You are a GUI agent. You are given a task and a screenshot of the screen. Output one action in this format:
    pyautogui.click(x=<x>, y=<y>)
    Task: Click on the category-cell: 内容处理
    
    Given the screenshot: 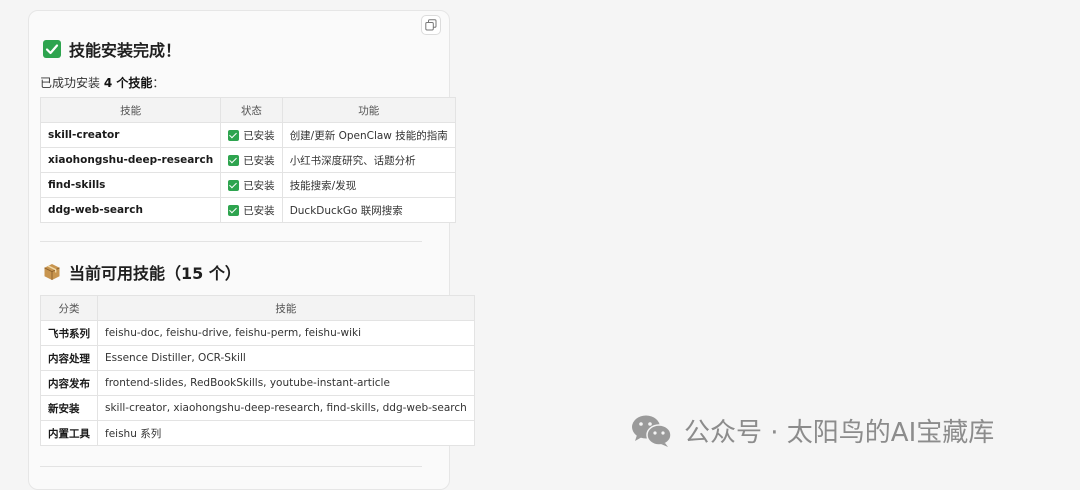 What is the action you would take?
    pyautogui.click(x=69, y=358)
    